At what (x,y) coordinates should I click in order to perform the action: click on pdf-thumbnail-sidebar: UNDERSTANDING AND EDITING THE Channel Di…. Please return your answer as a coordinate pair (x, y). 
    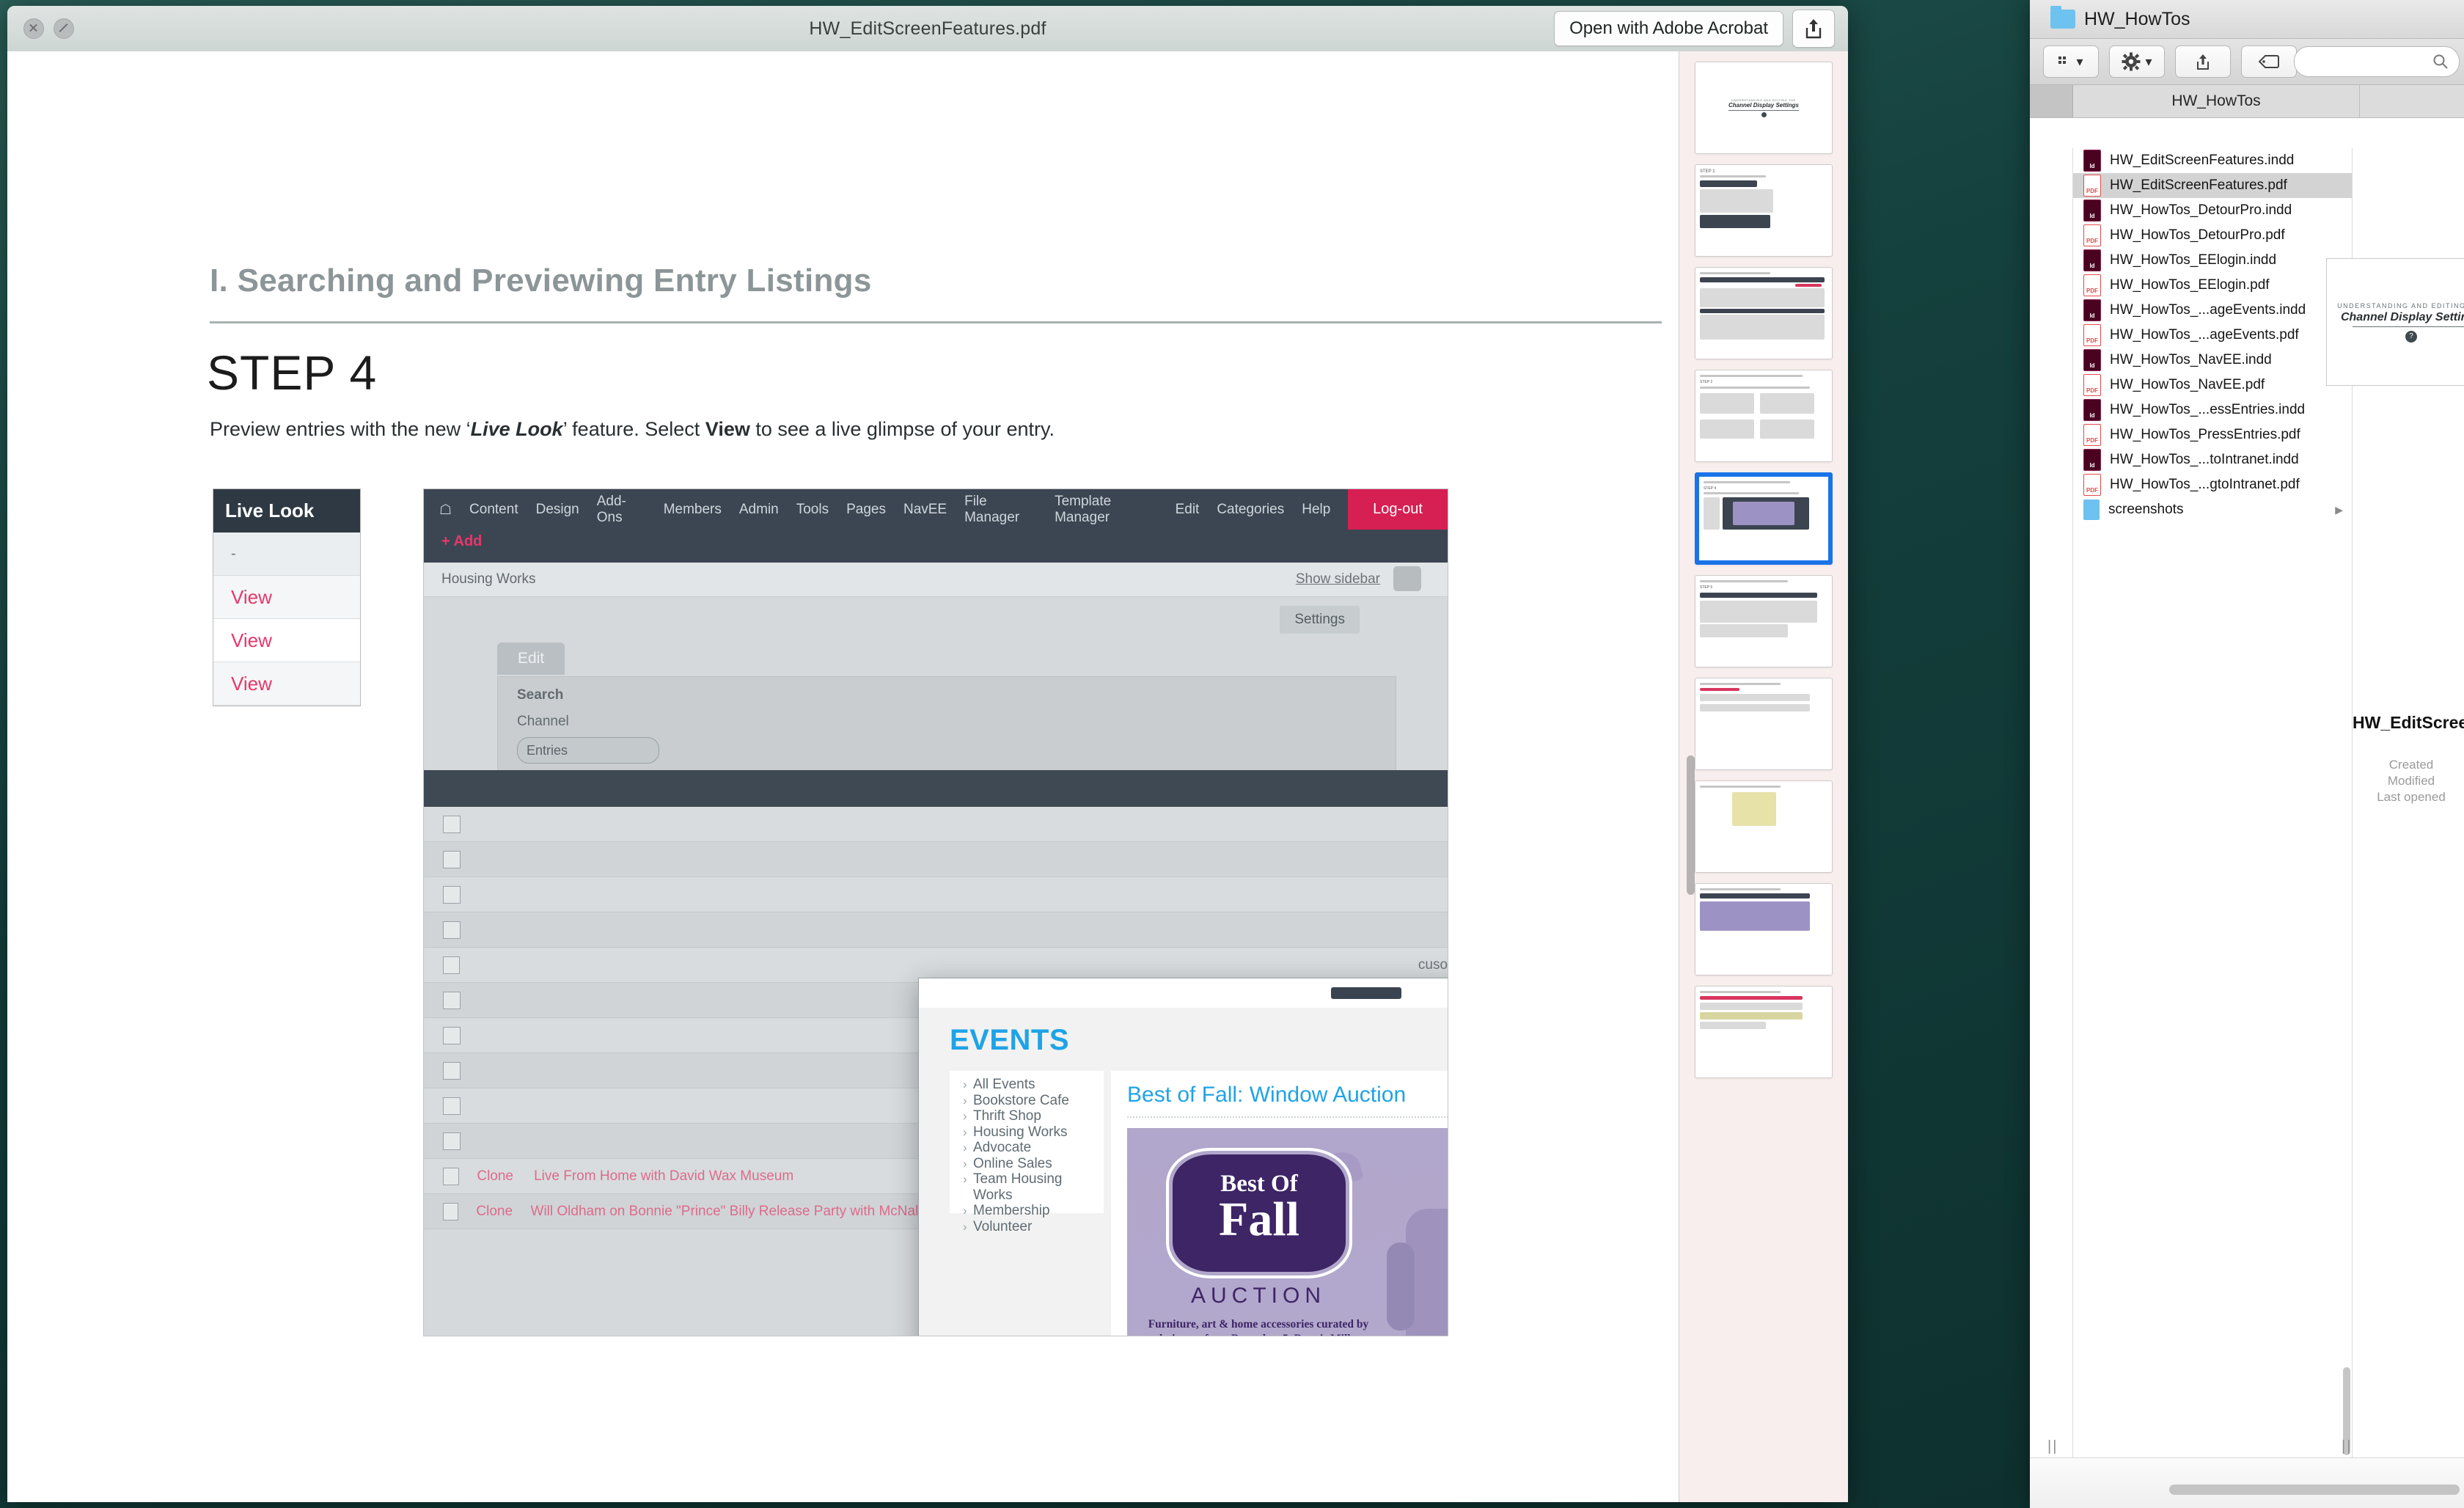
    Looking at the image, I should click on (1763, 776).